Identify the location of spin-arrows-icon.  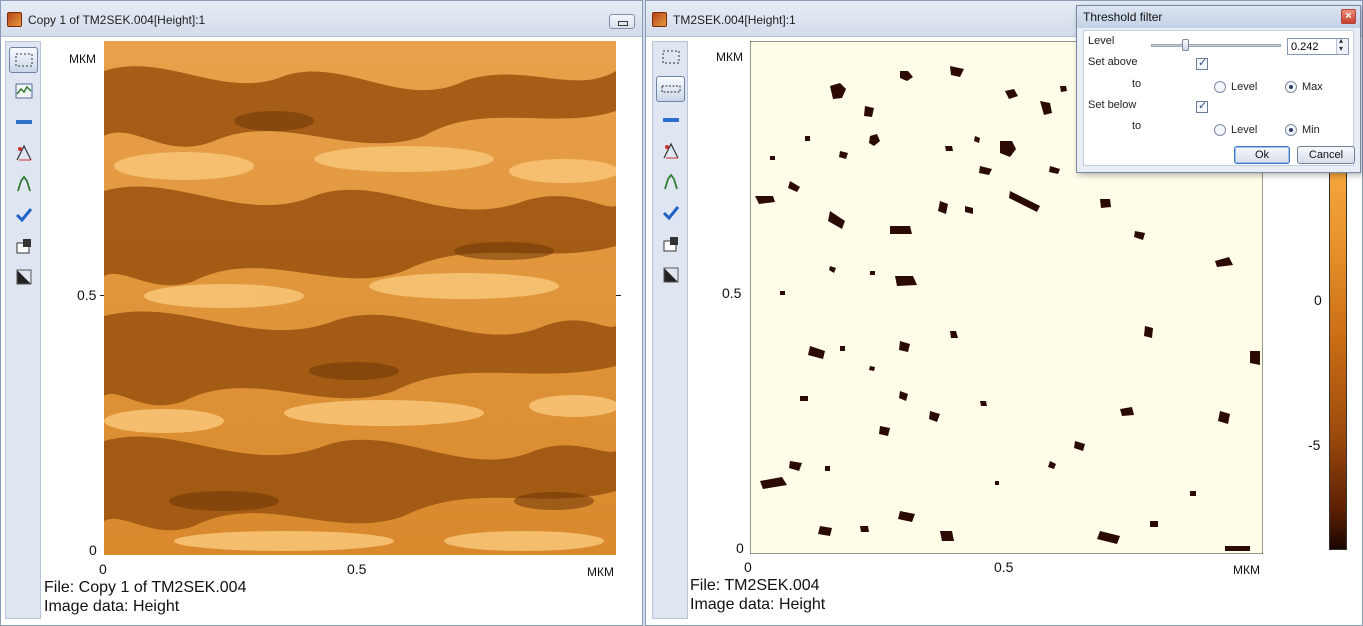
(1342, 45).